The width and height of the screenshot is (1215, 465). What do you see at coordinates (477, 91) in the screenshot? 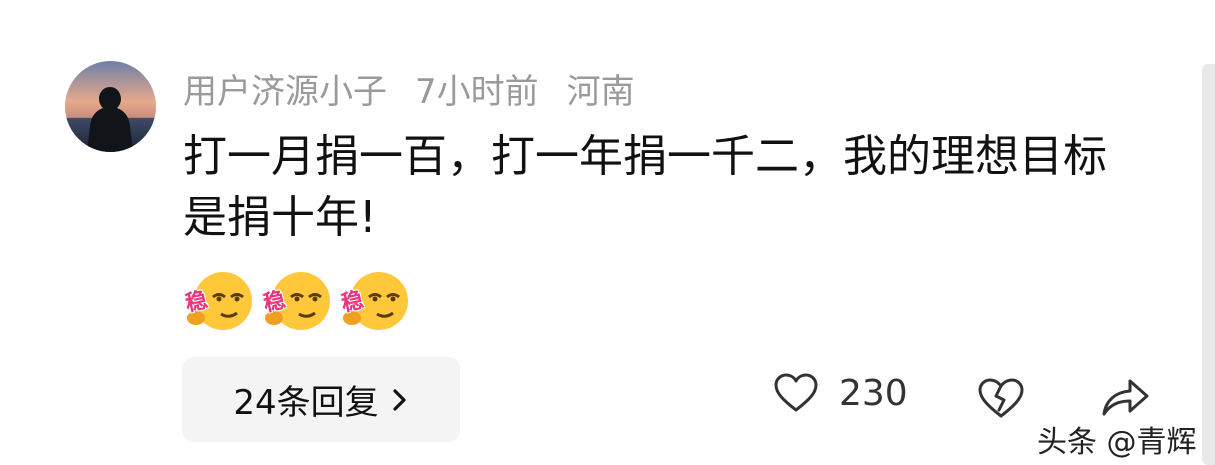
I see `comment-time: 7小时前` at bounding box center [477, 91].